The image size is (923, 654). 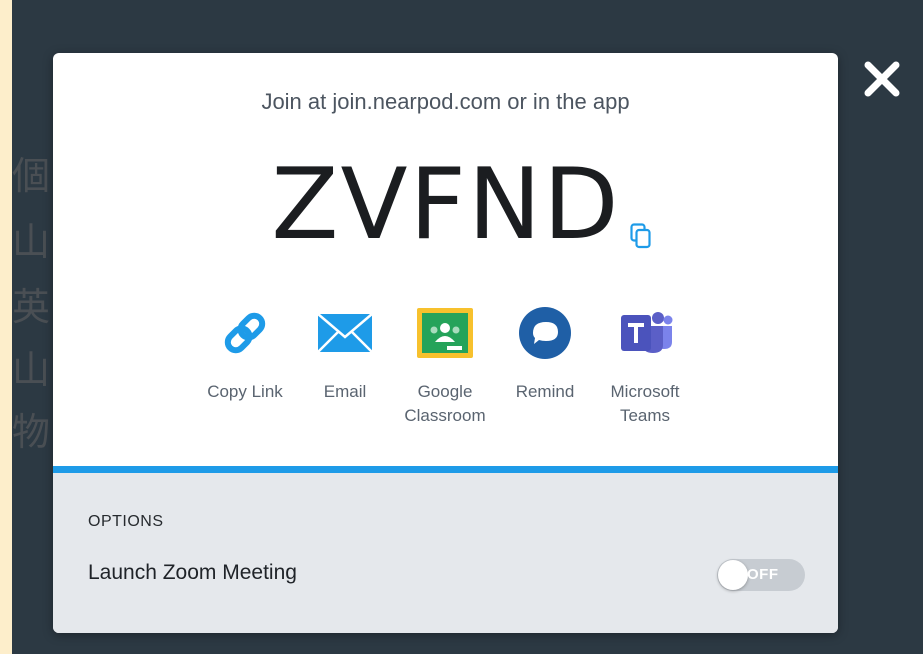 I want to click on close-button, so click(x=882, y=79).